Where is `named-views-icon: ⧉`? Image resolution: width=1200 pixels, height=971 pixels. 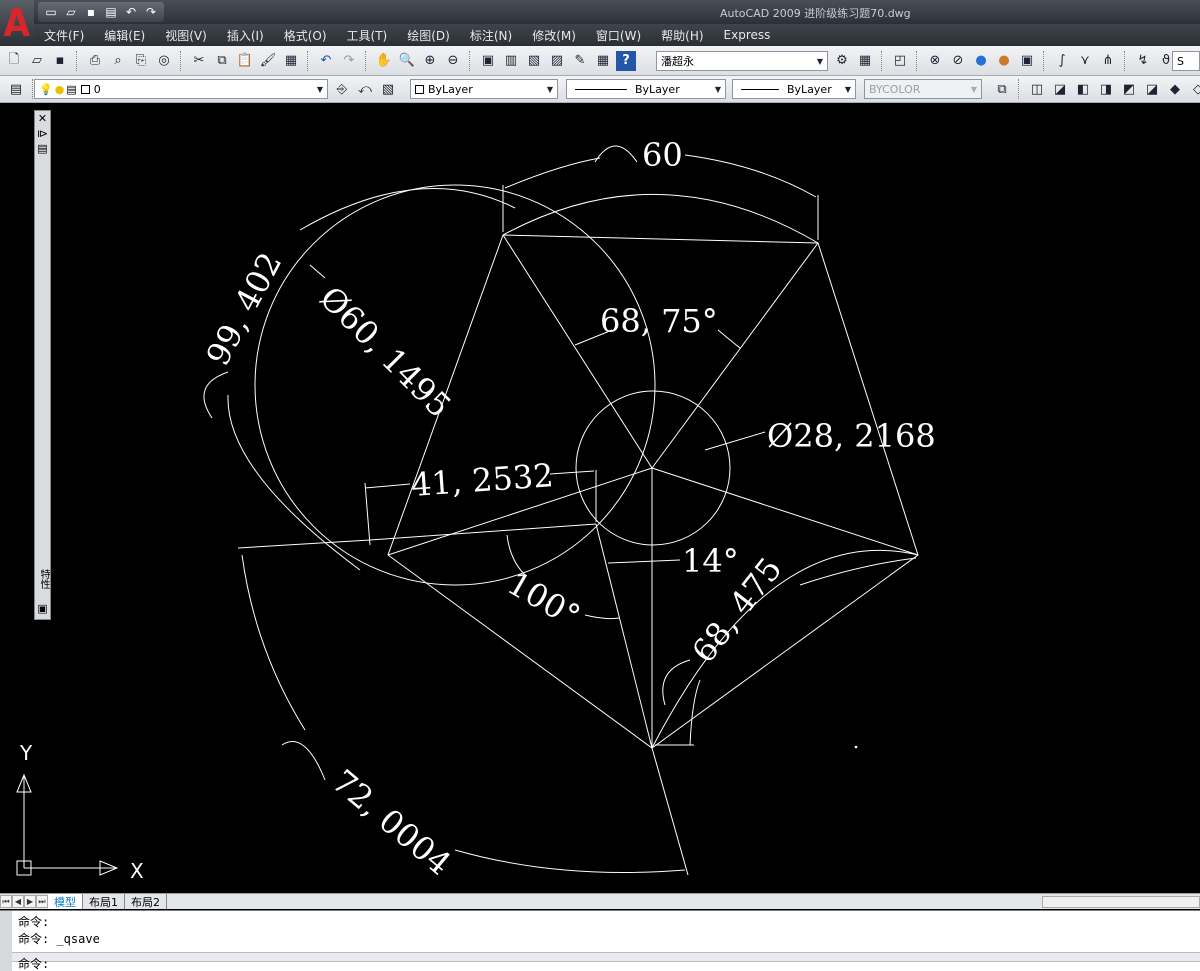
named-views-icon: ⧉ is located at coordinates (1002, 89).